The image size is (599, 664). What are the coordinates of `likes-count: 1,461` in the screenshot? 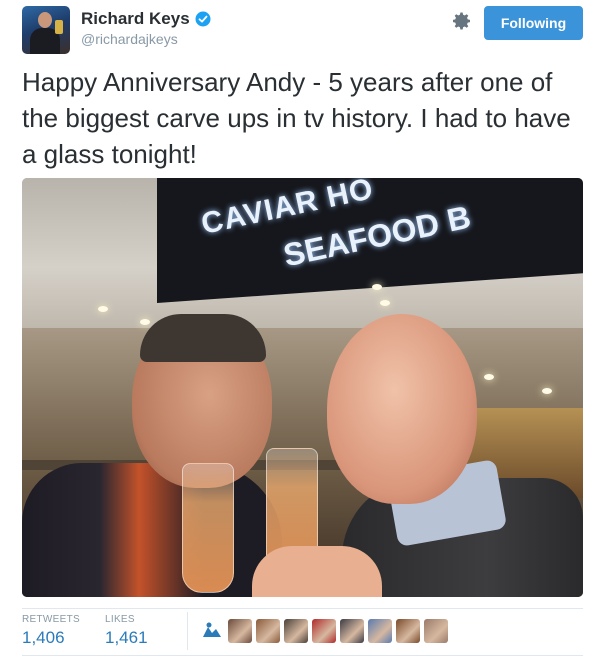 It's located at (126, 638).